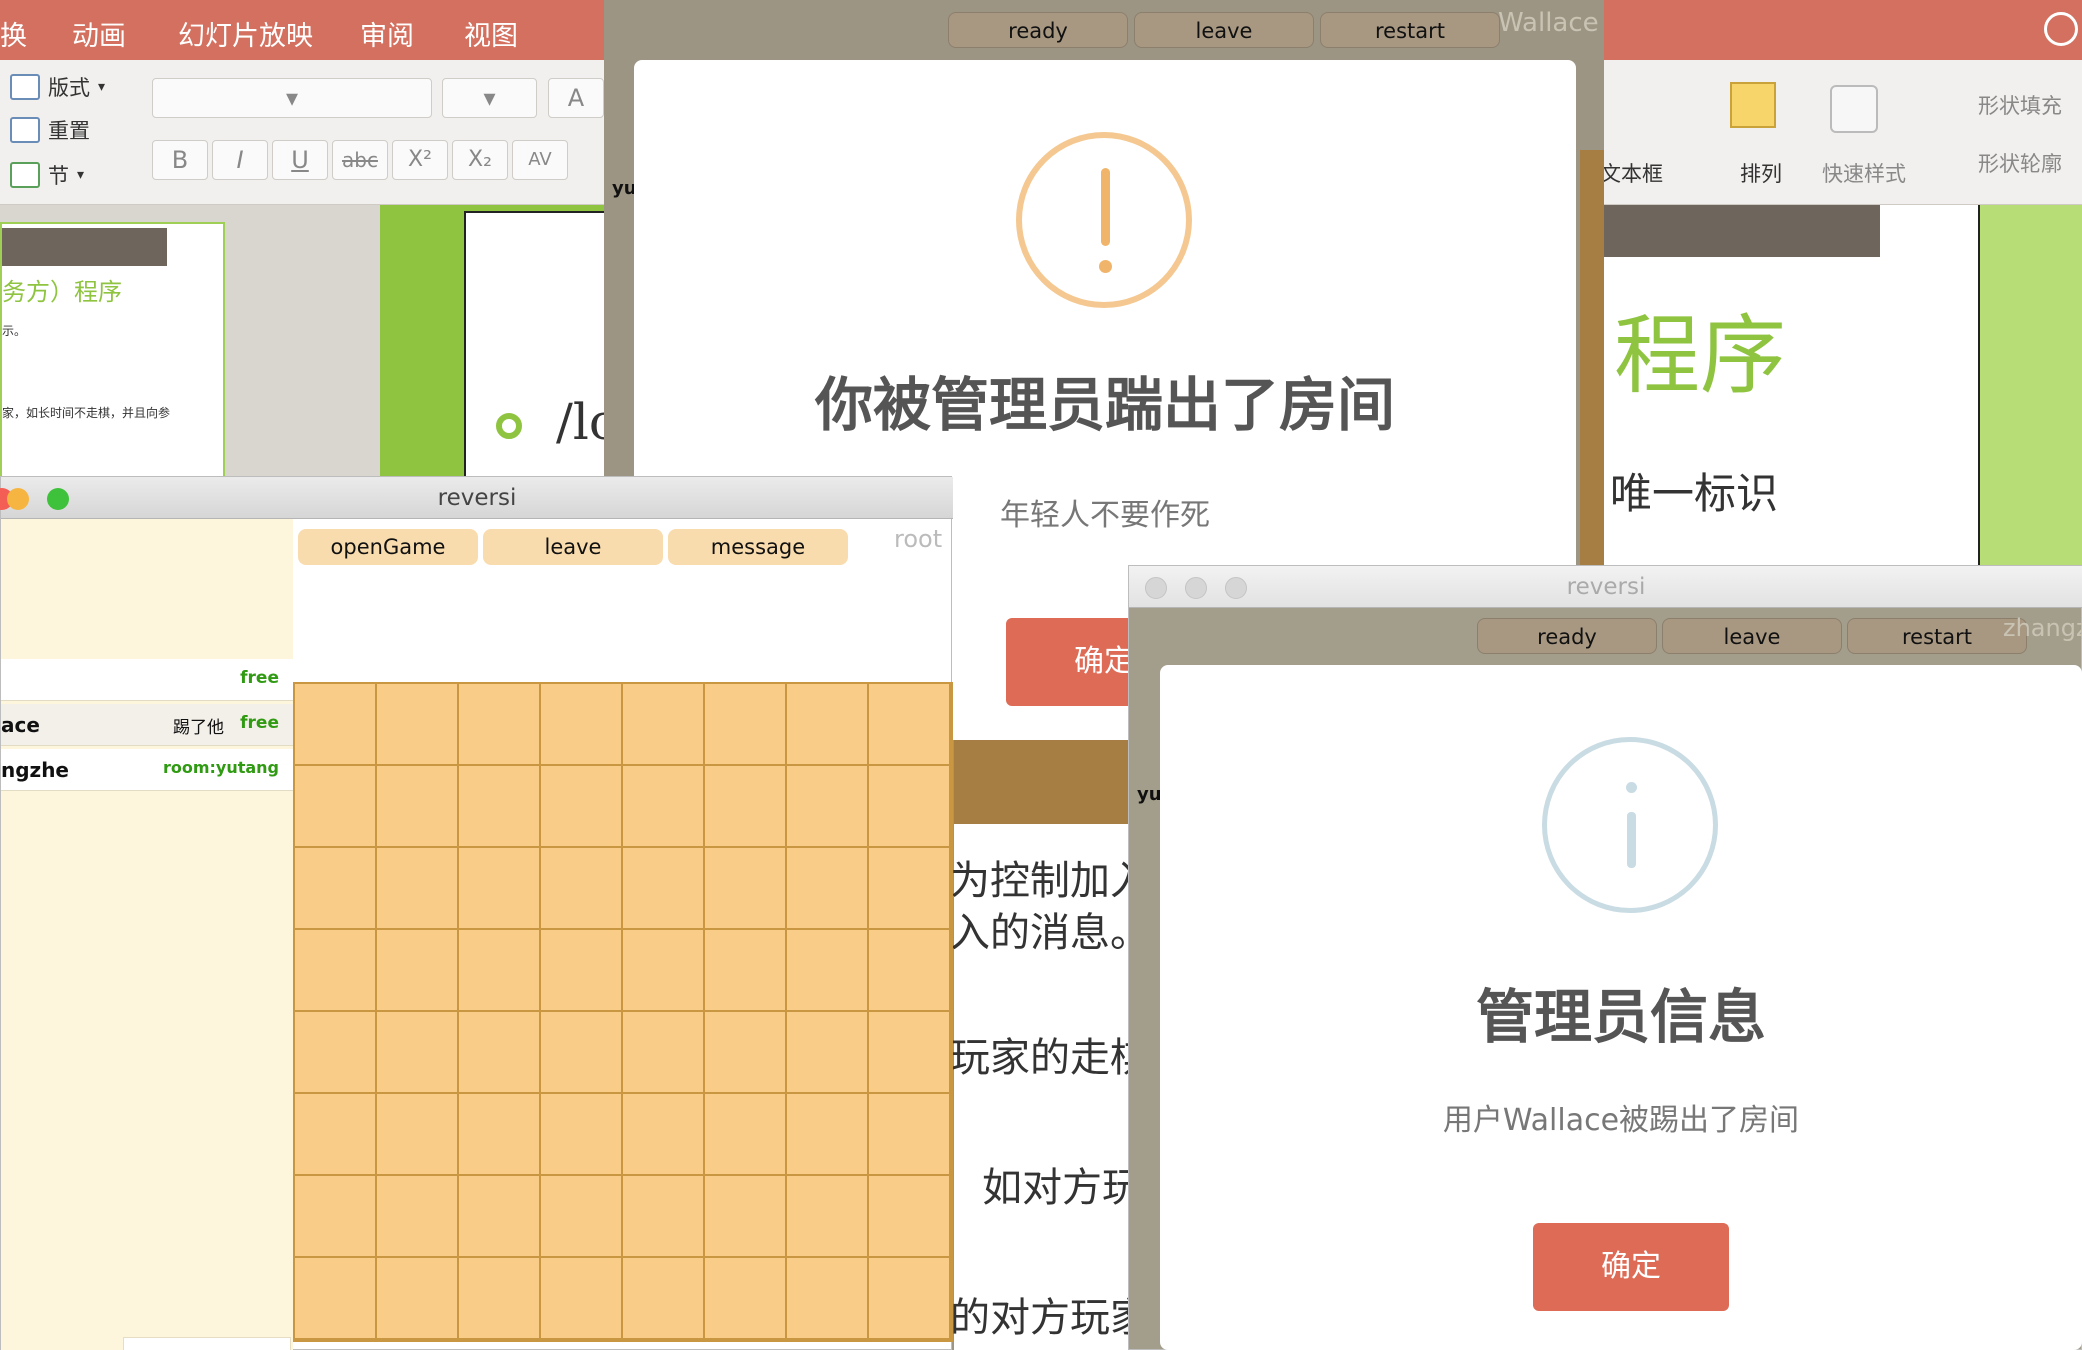  Describe the element at coordinates (360, 160) in the screenshot. I see `strikethrough-button: abc` at that location.